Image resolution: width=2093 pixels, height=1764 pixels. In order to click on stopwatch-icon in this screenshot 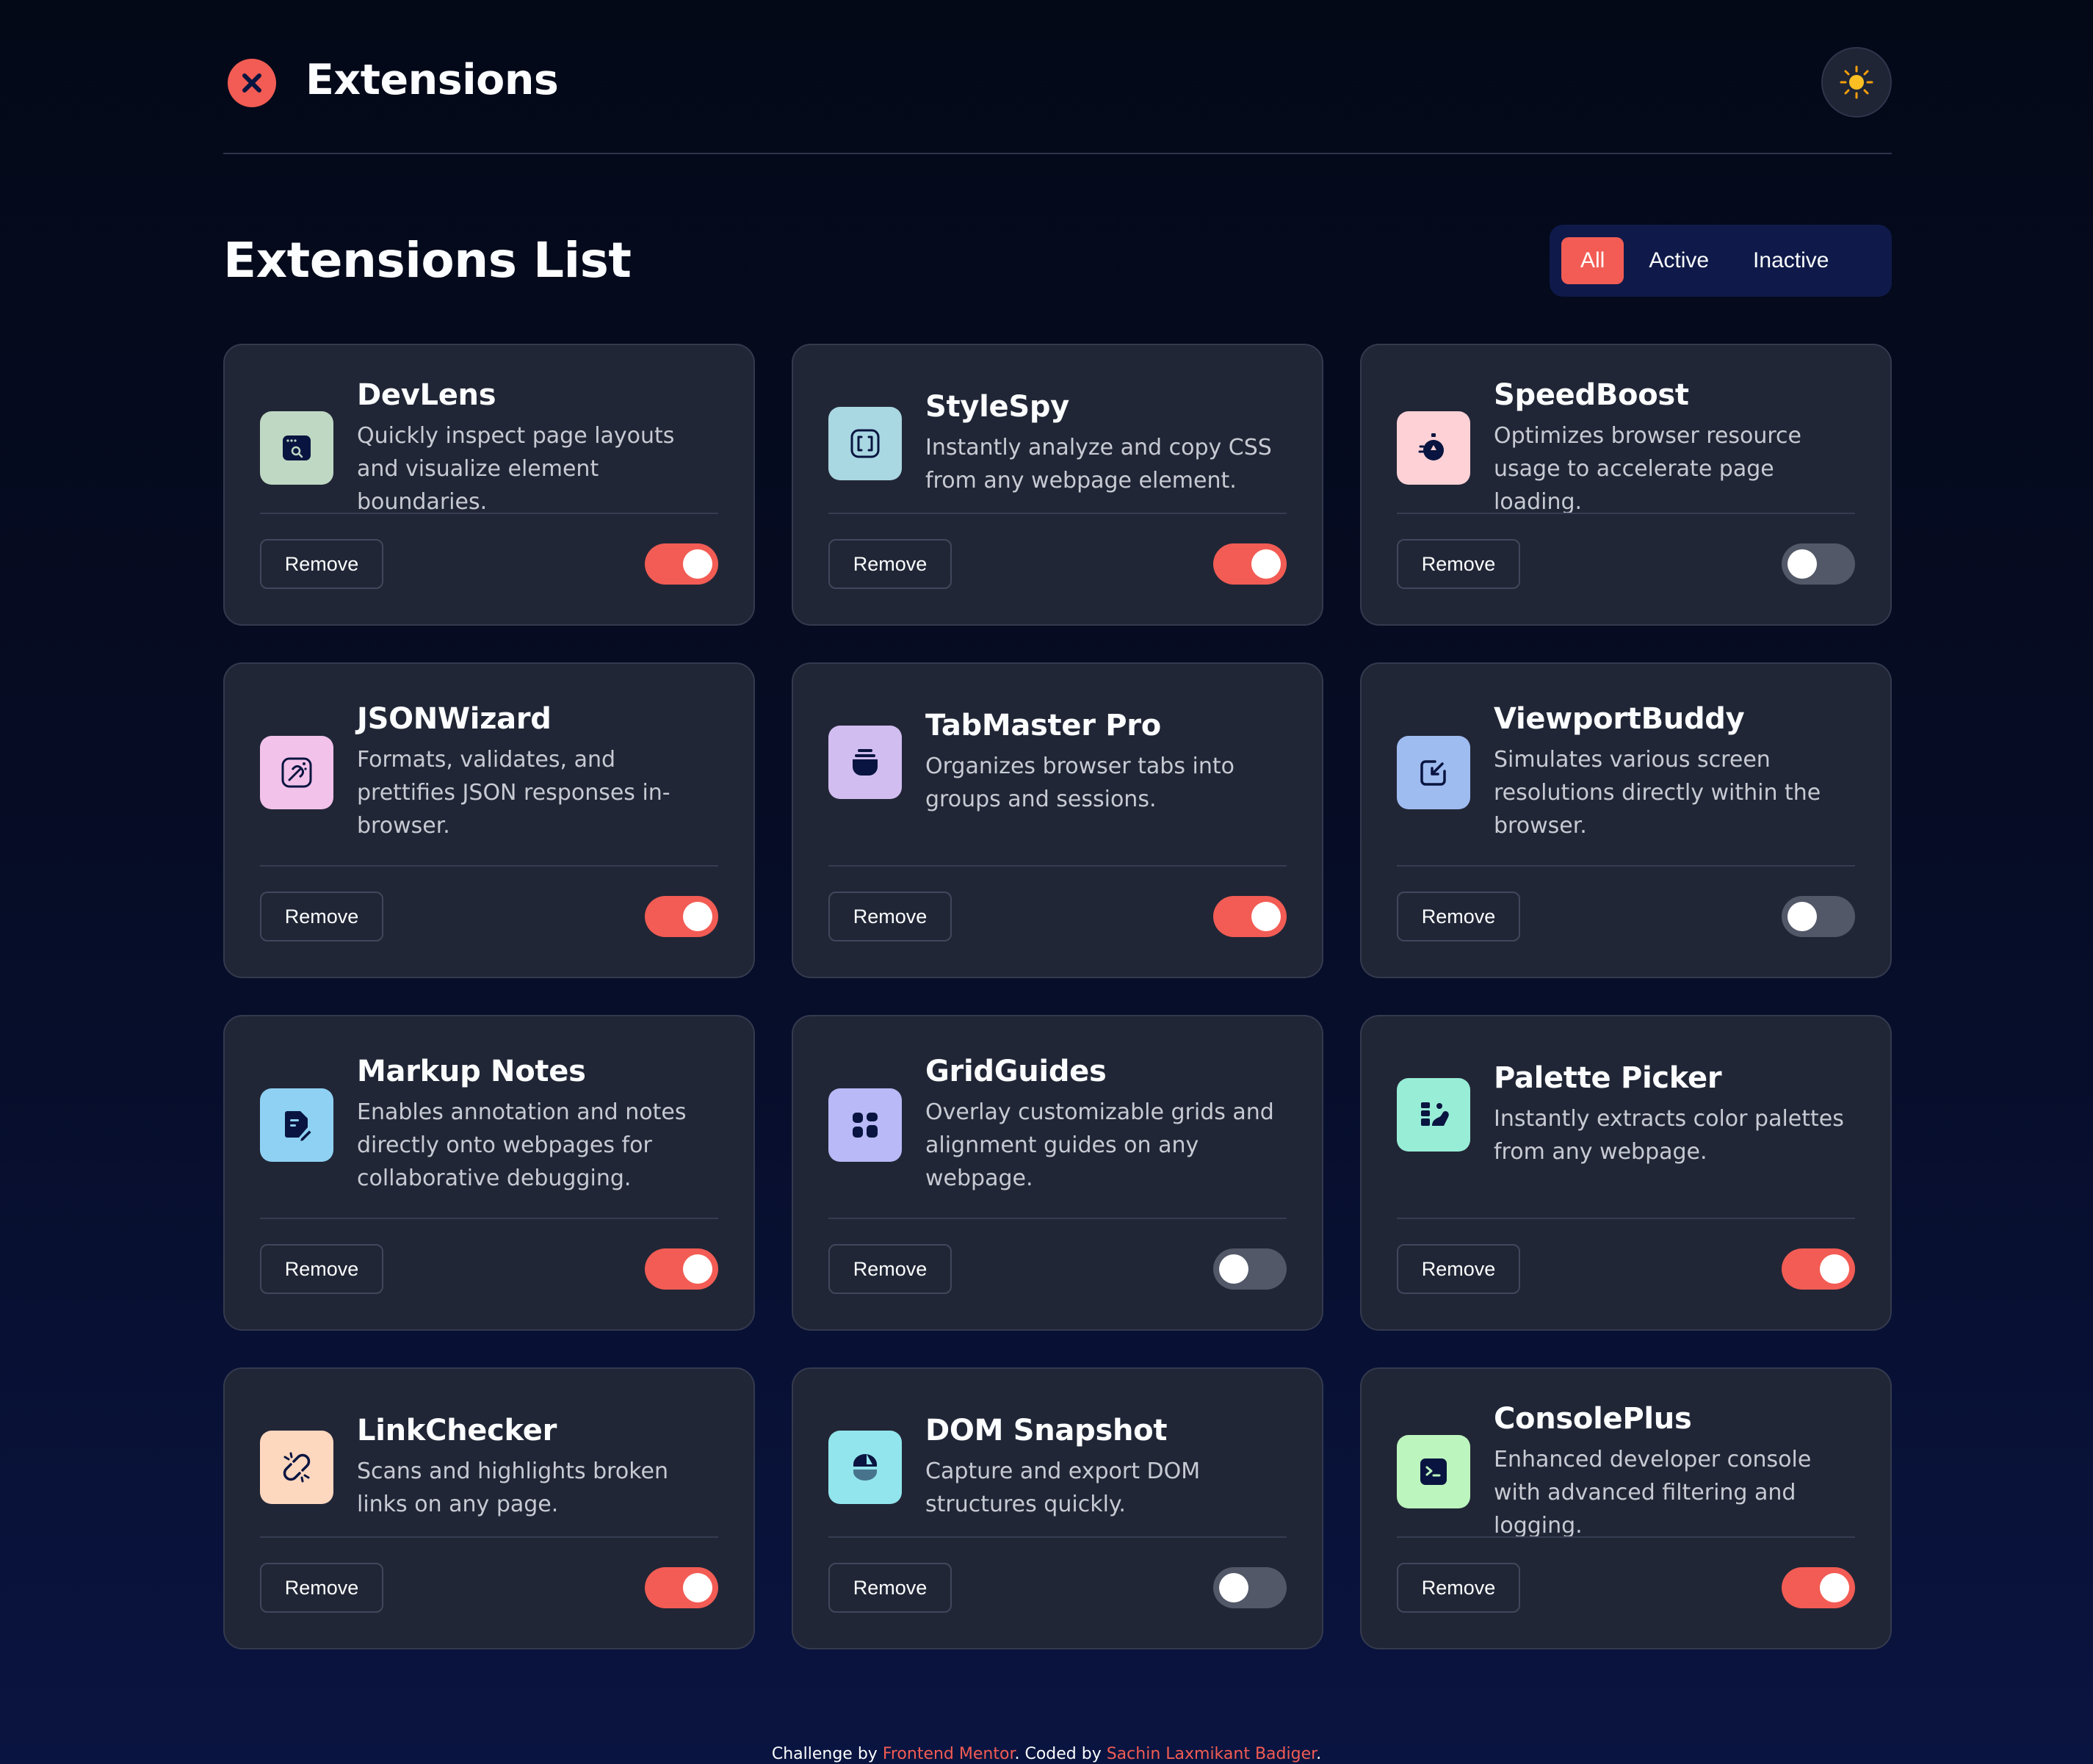, I will do `click(1433, 448)`.